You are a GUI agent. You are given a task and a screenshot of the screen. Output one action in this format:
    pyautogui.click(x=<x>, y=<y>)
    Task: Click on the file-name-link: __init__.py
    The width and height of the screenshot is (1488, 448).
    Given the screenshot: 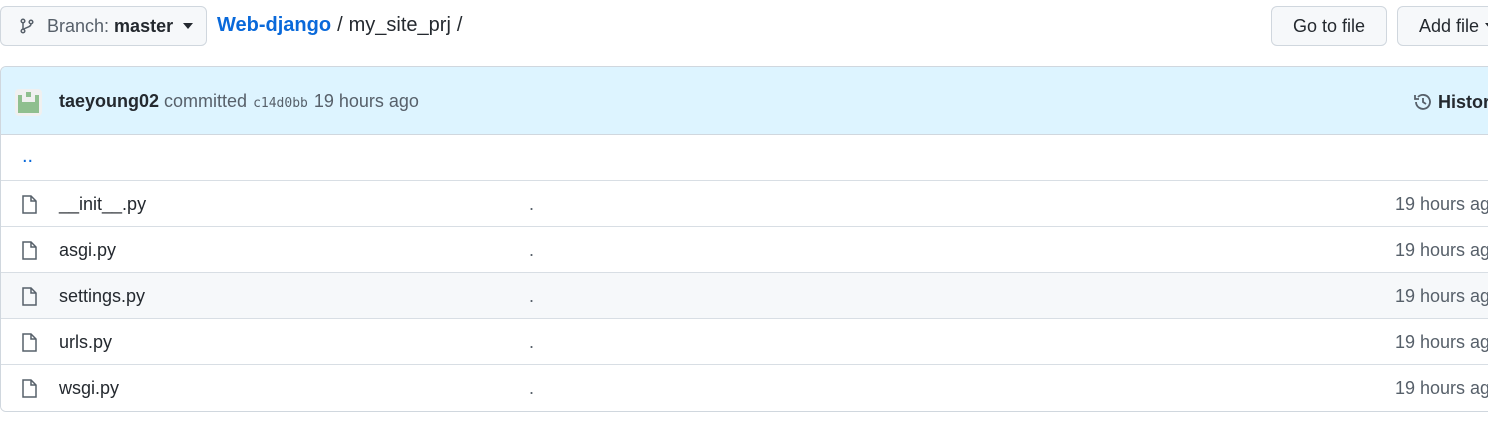 What is the action you would take?
    pyautogui.click(x=102, y=204)
    